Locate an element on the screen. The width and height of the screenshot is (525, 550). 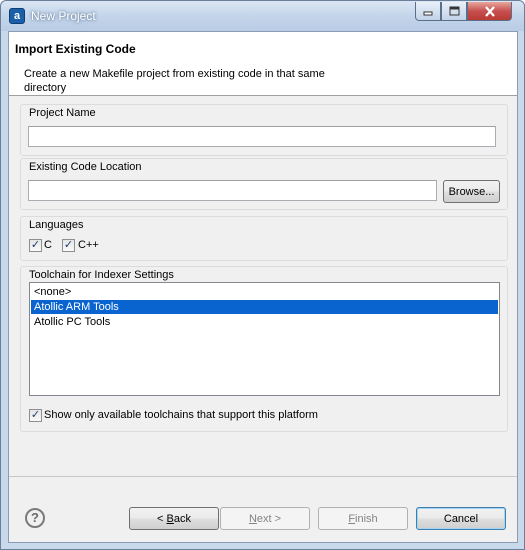
code-location-label: Existing Code Location is located at coordinates (85, 167).